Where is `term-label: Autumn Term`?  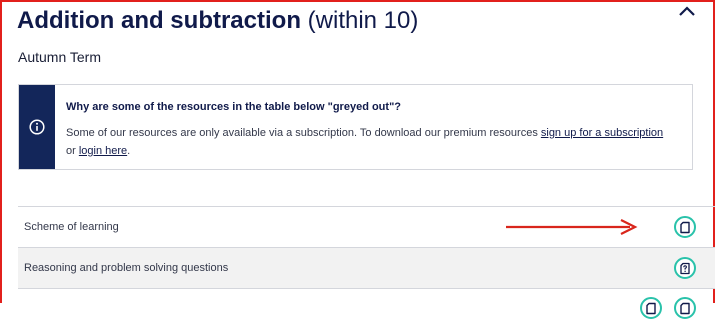 term-label: Autumn Term is located at coordinates (59, 57).